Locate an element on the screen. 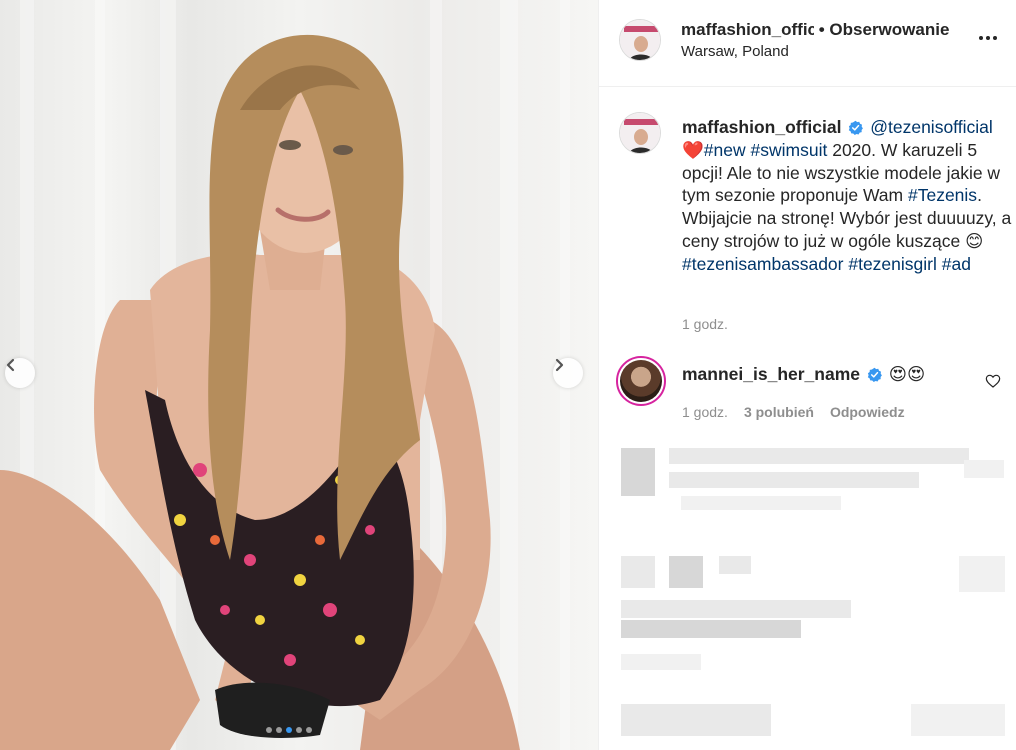 The height and width of the screenshot is (750, 1016). commenter-avatar-image is located at coordinates (641, 381).